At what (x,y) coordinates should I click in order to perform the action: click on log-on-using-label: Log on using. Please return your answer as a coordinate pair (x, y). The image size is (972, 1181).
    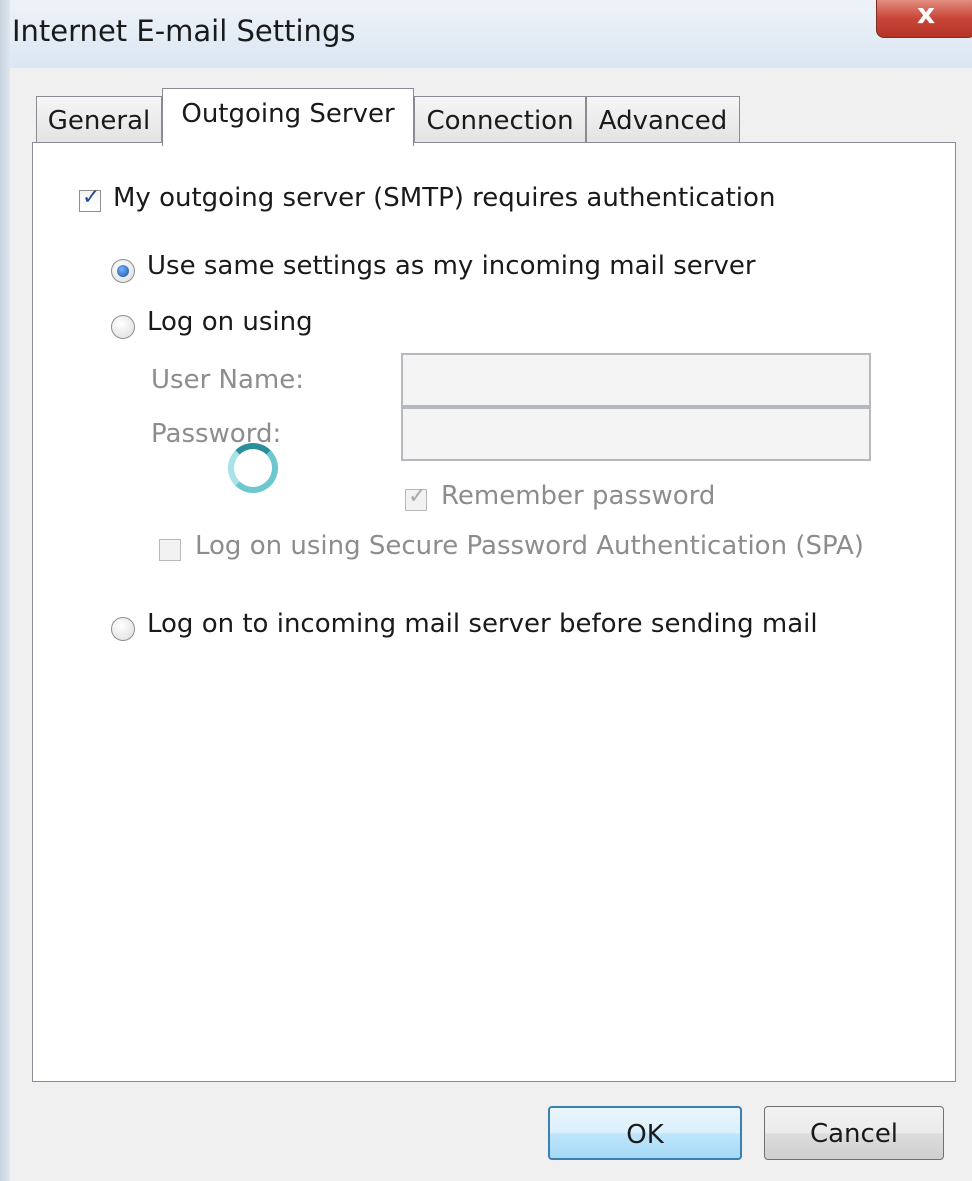
    Looking at the image, I should click on (230, 322).